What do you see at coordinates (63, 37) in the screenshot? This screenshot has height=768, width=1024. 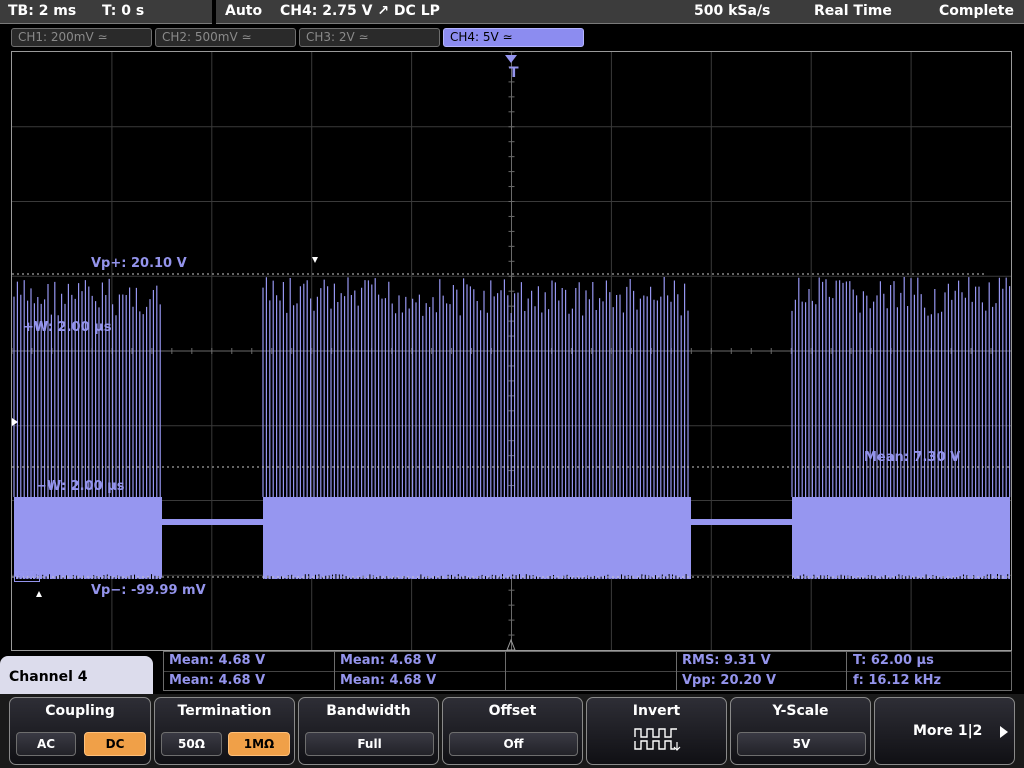 I see `tab-ch1-label: CH1: 200mV ≃` at bounding box center [63, 37].